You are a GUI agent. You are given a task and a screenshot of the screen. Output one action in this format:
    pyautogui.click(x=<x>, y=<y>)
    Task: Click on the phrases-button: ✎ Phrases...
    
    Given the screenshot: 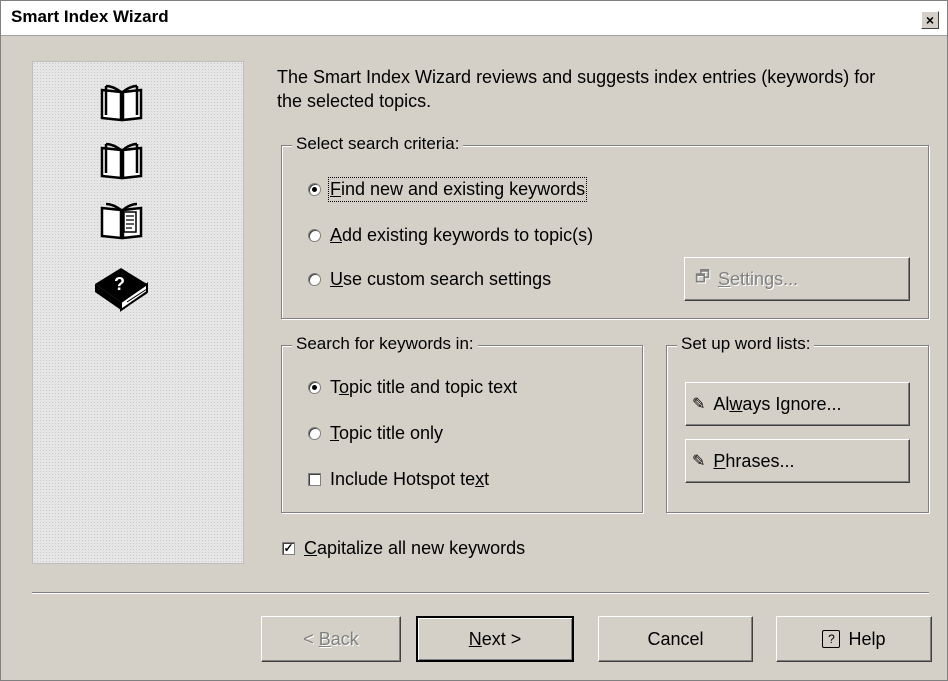 What is the action you would take?
    pyautogui.click(x=797, y=461)
    